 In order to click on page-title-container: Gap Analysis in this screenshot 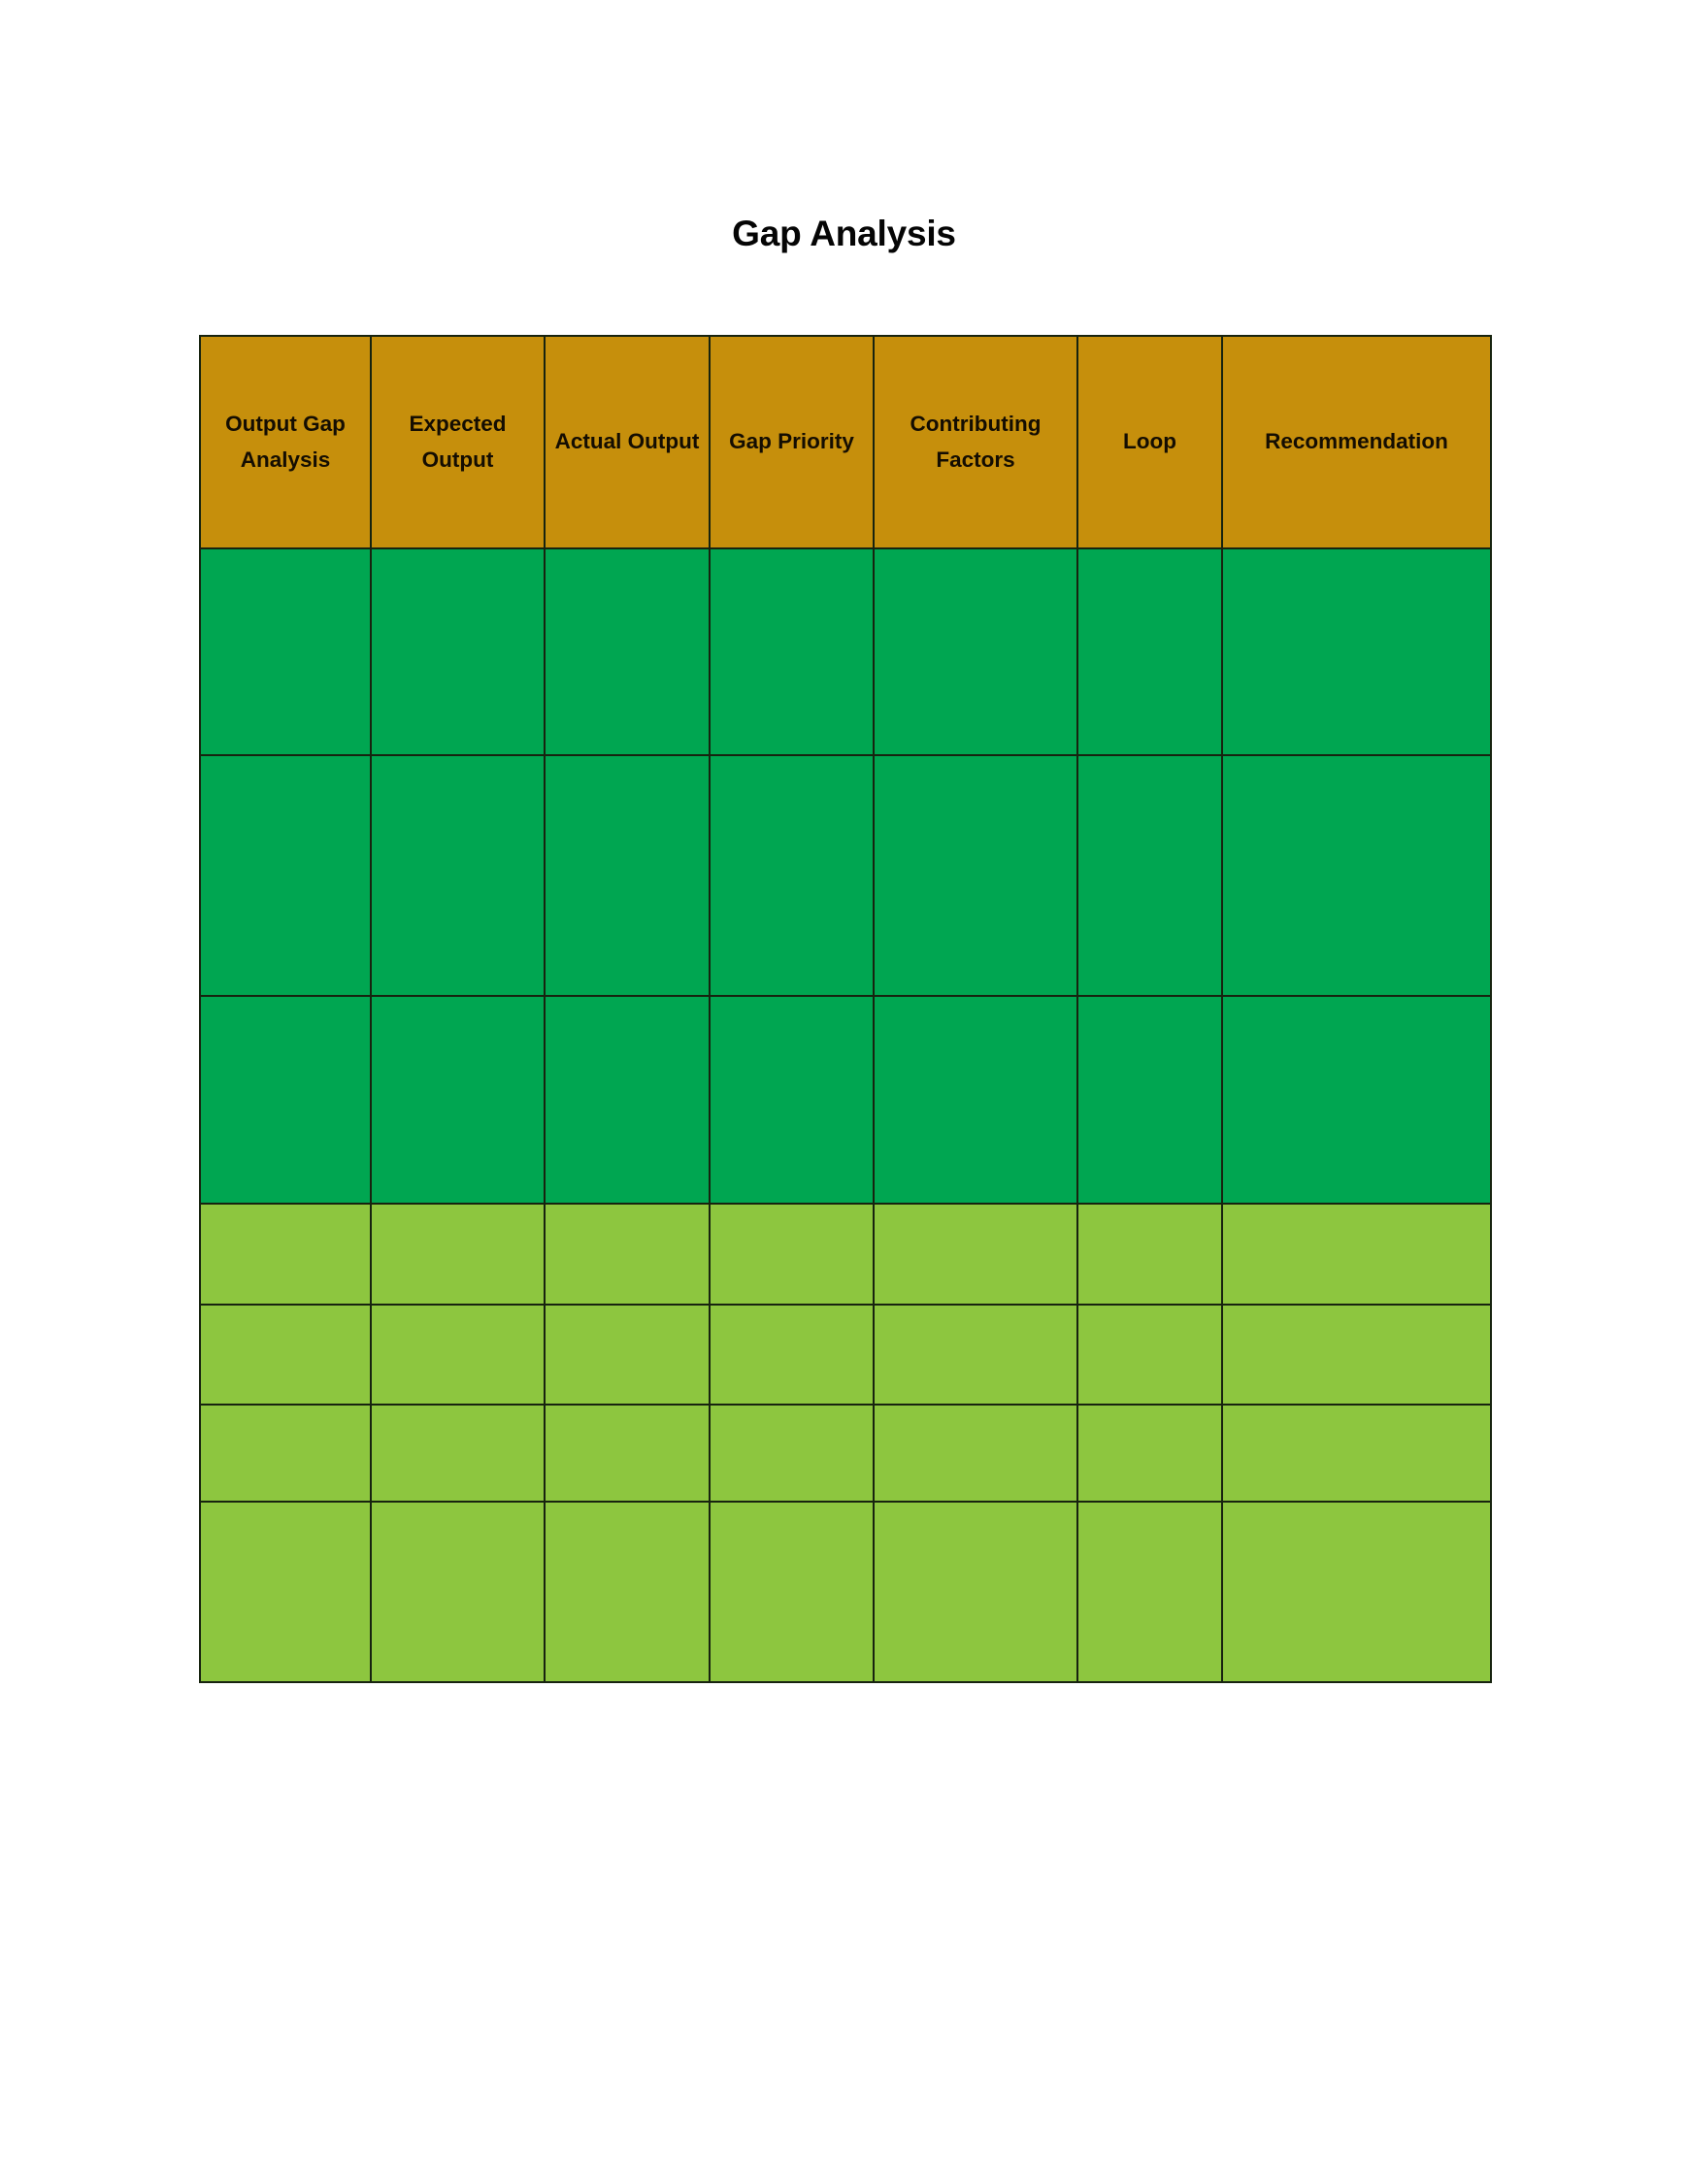, I will do `click(844, 234)`.